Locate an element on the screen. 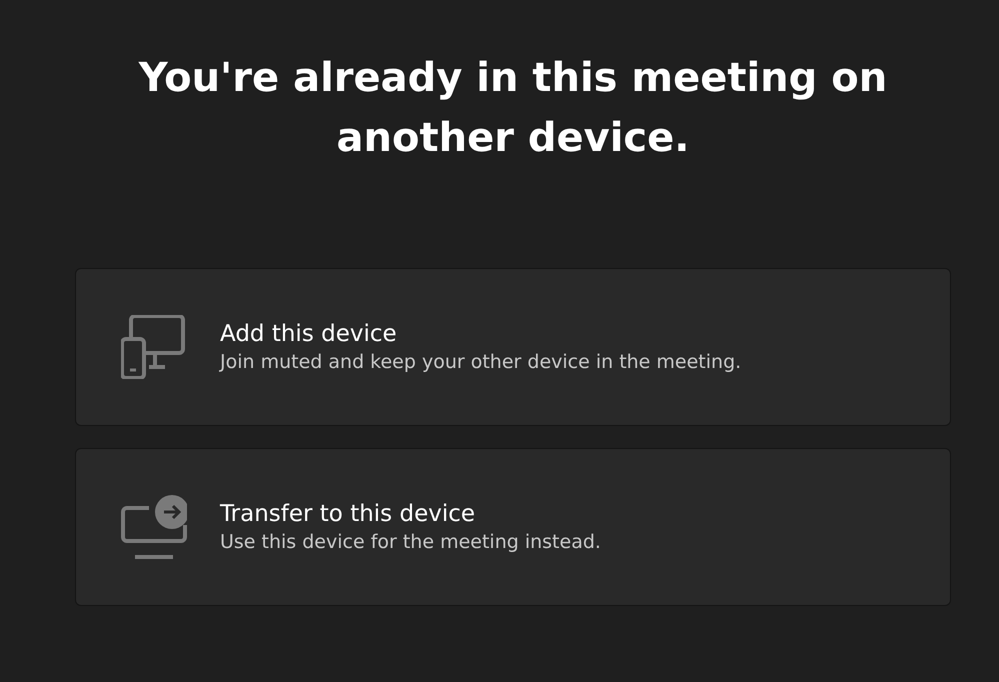 The height and width of the screenshot is (682, 999). heading: You're already in this meeting on another device. is located at coordinates (513, 108).